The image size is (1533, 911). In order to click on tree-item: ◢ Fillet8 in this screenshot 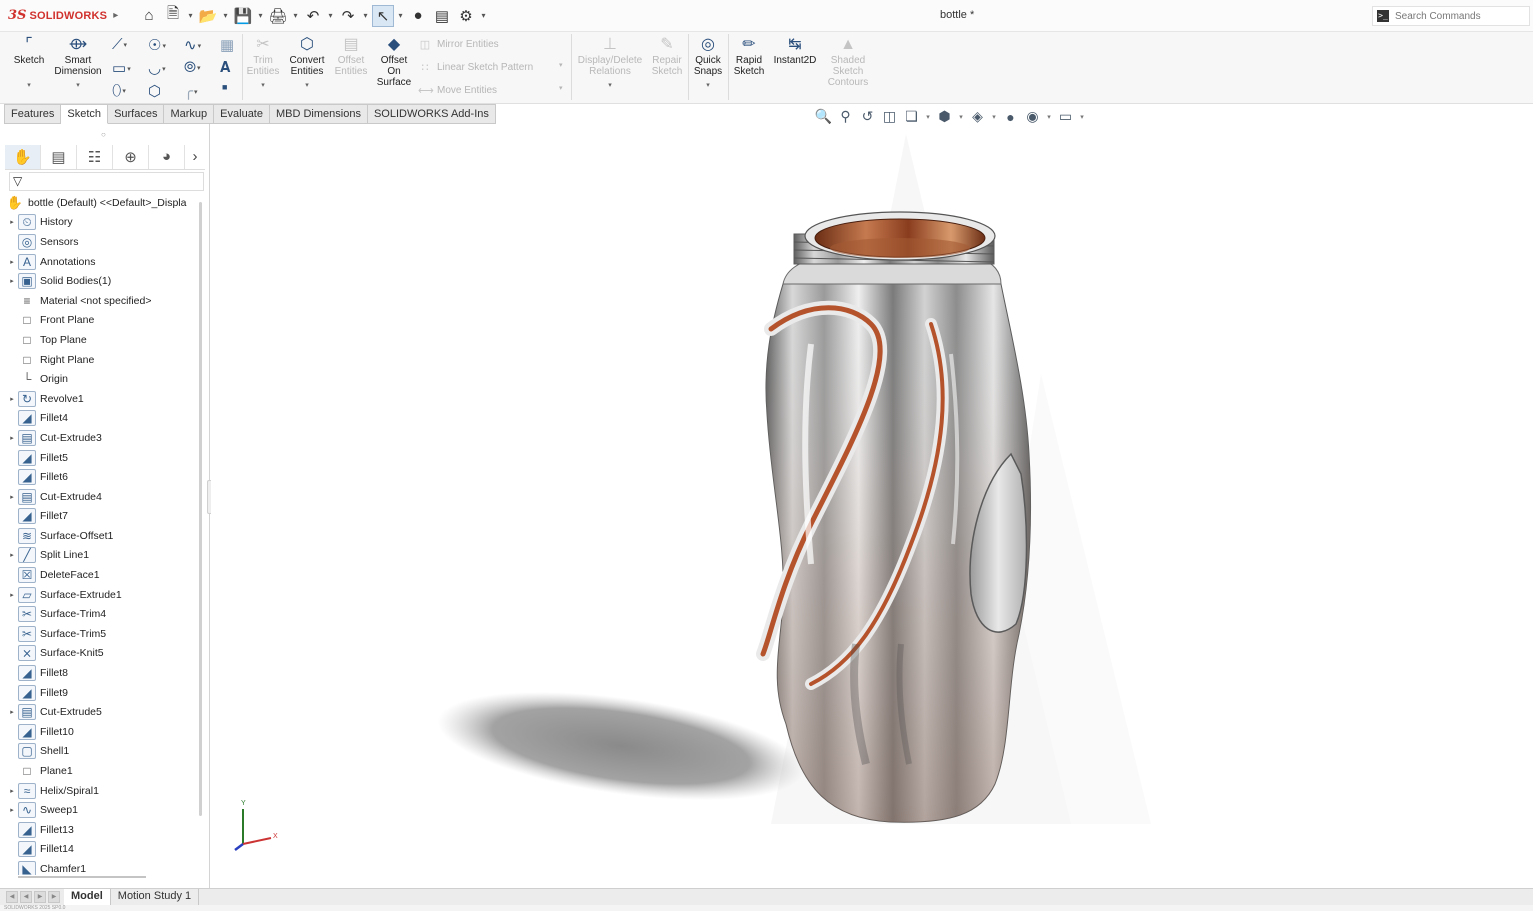, I will do `click(104, 673)`.